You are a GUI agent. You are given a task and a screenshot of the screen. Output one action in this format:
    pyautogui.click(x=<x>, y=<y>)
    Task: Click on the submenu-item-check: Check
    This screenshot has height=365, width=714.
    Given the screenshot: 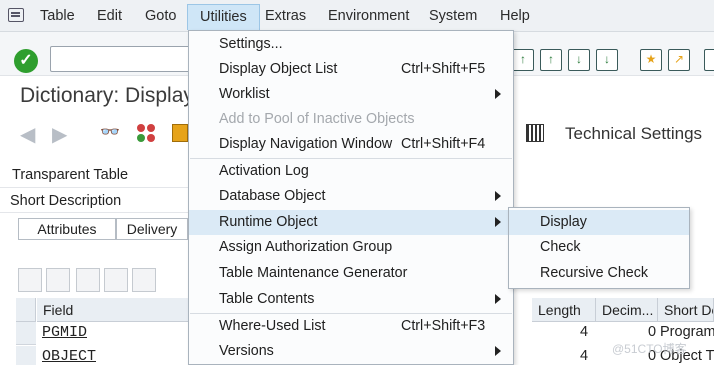 What is the action you would take?
    pyautogui.click(x=599, y=247)
    